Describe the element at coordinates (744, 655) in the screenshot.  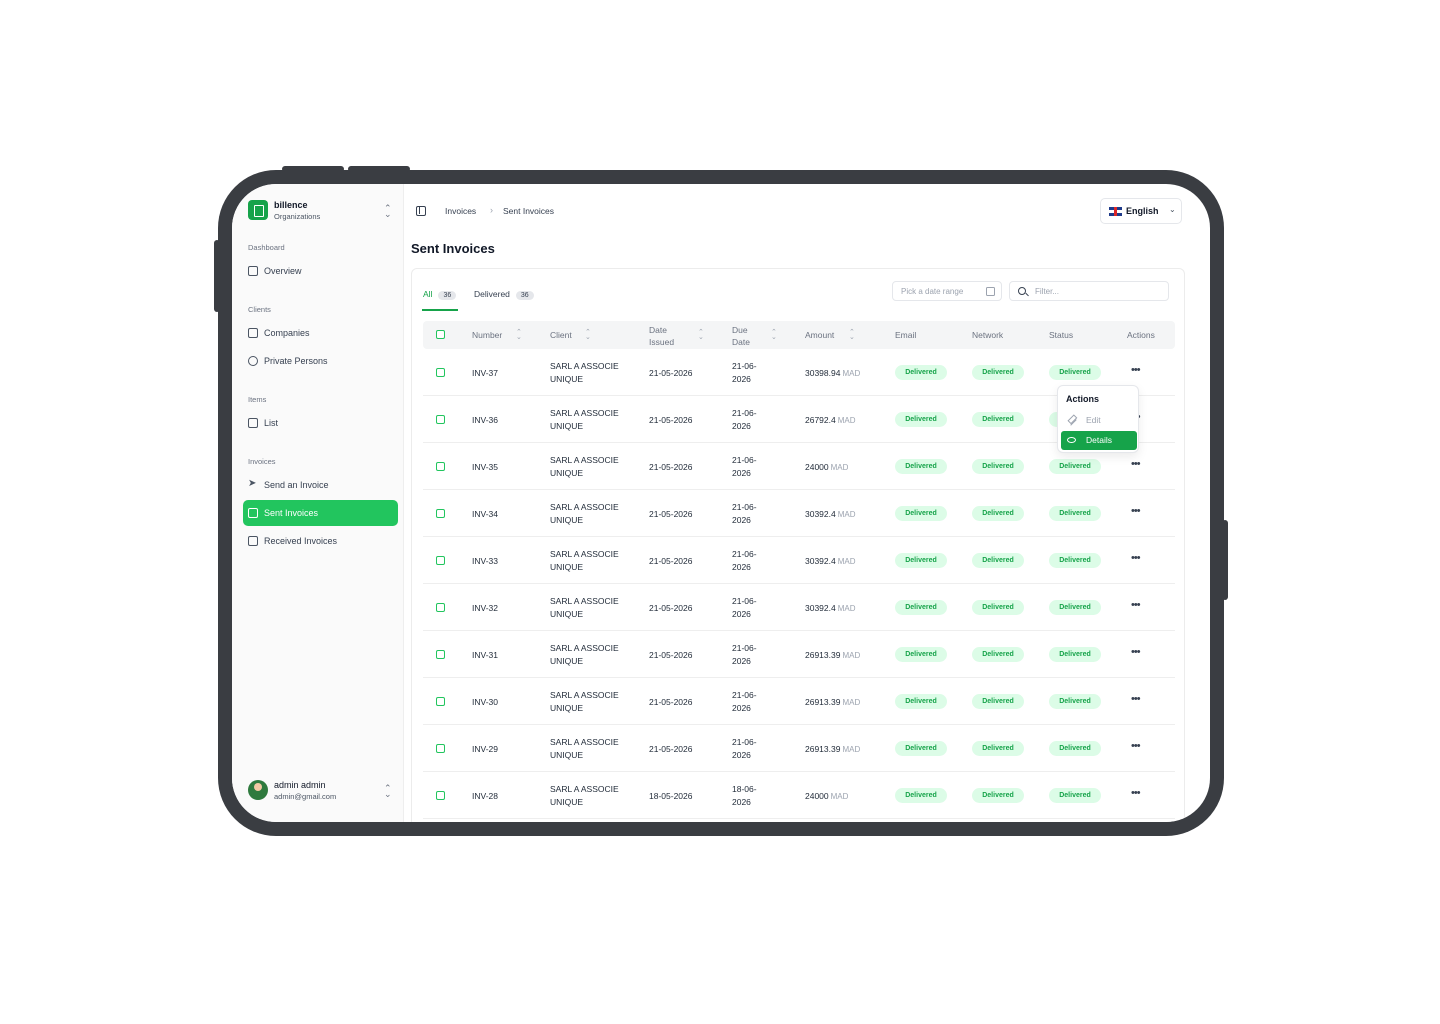
I see `due-date: 21-06- 2026` at that location.